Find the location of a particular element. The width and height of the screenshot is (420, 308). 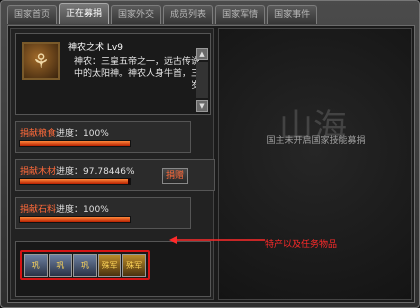

tab-home: 国家首页 is located at coordinates (32, 14).